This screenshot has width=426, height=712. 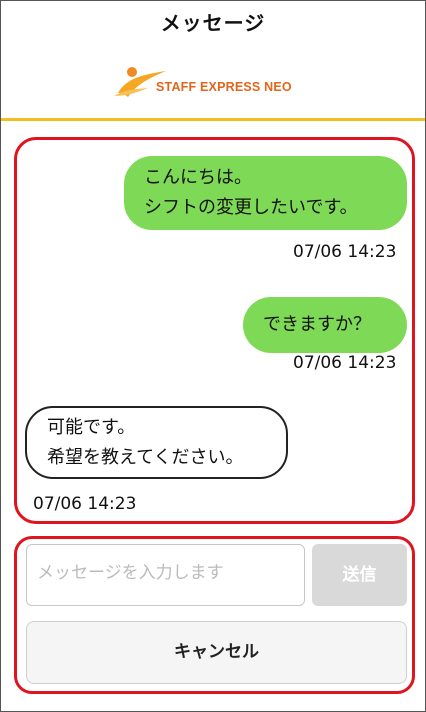 I want to click on message-line: 希望を教えてください。, so click(x=145, y=457).